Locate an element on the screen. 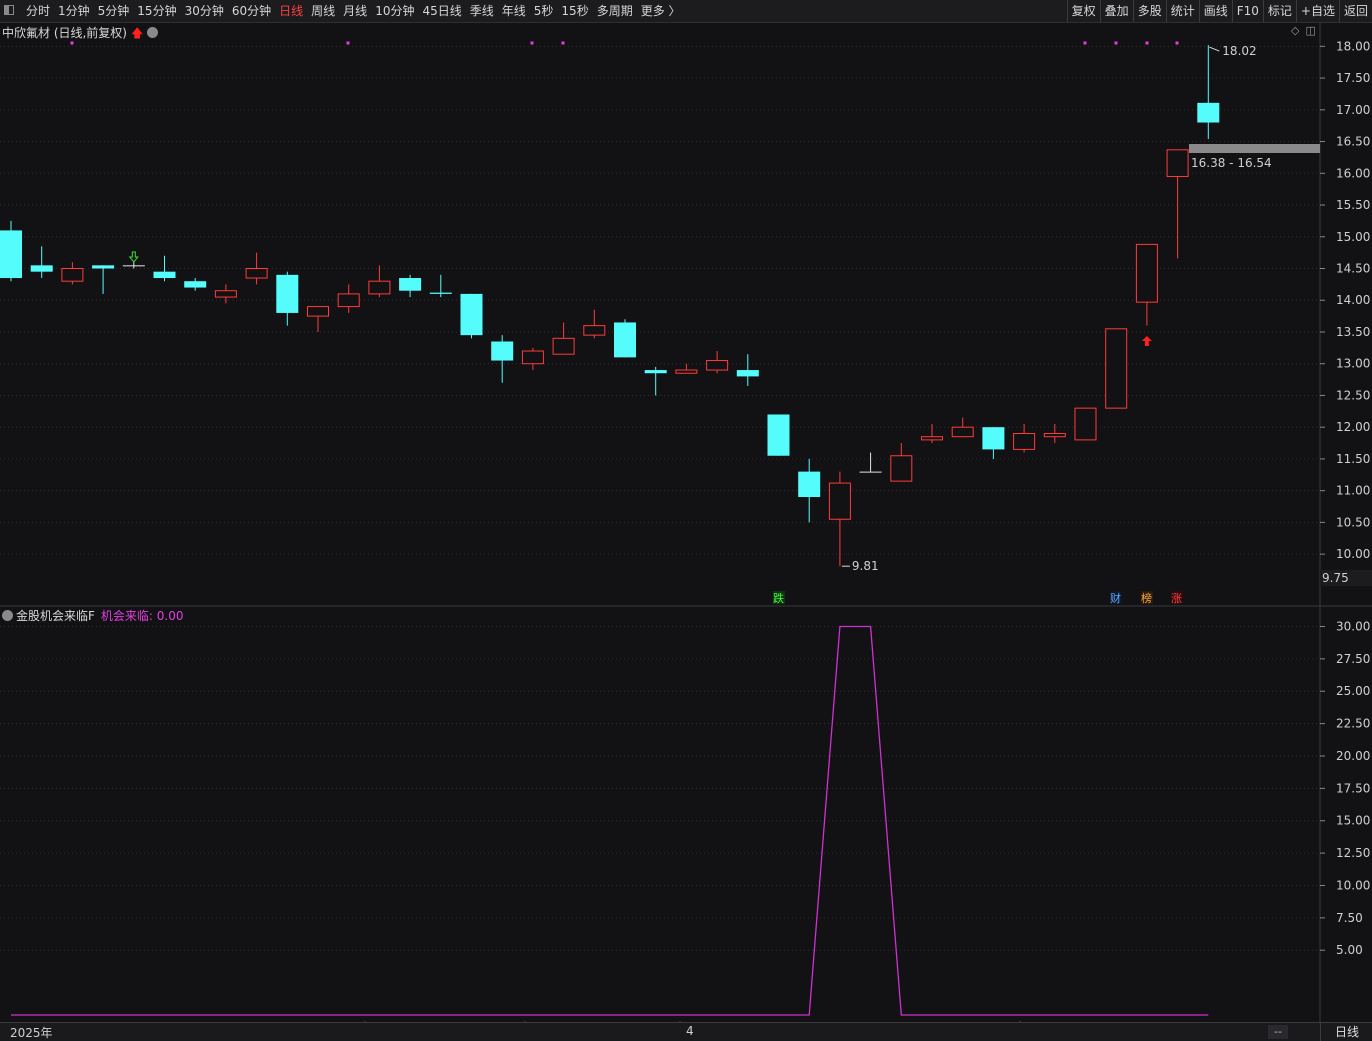  main-tick-label: 13.00 is located at coordinates (1353, 364).